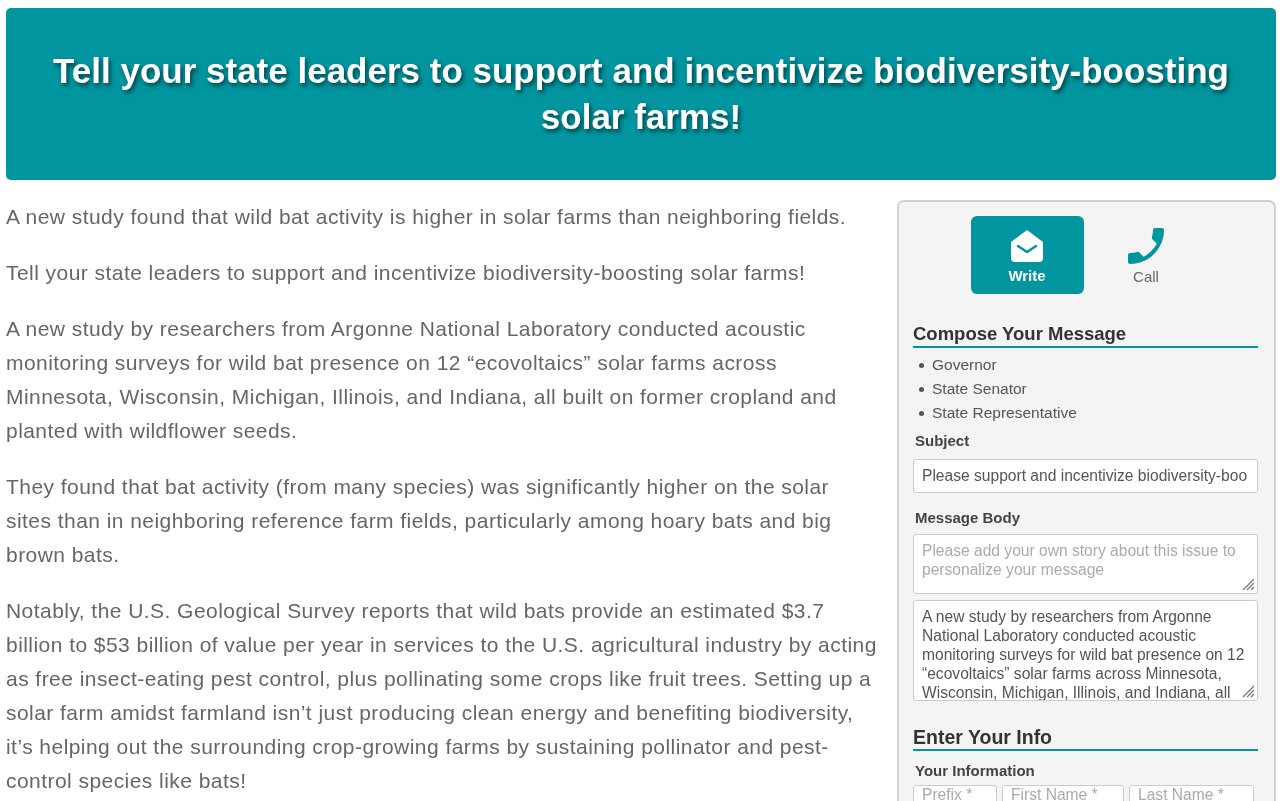  I want to click on name-field: Last Name *, so click(1191, 793).